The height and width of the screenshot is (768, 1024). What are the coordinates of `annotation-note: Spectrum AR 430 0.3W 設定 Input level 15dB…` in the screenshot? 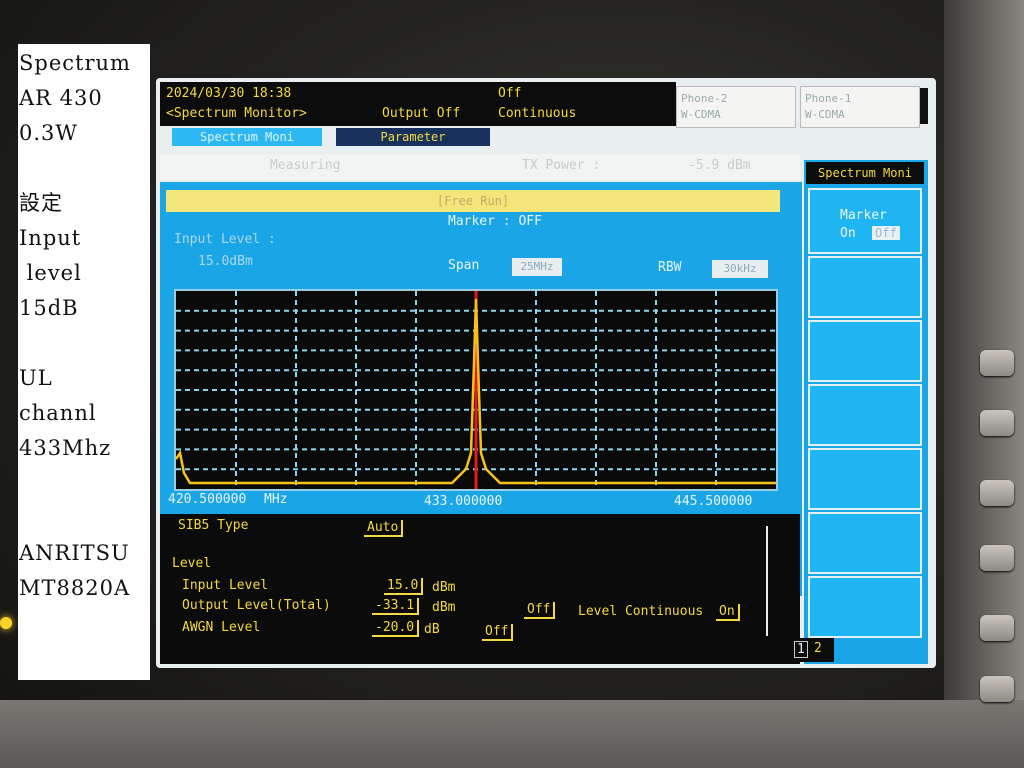 It's located at (84, 362).